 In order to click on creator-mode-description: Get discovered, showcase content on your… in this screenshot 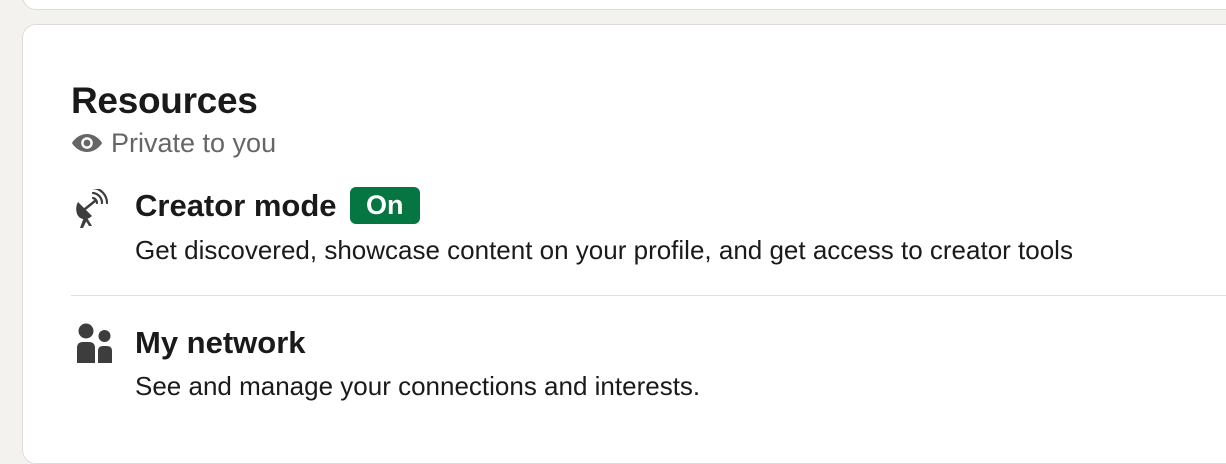, I will do `click(604, 250)`.